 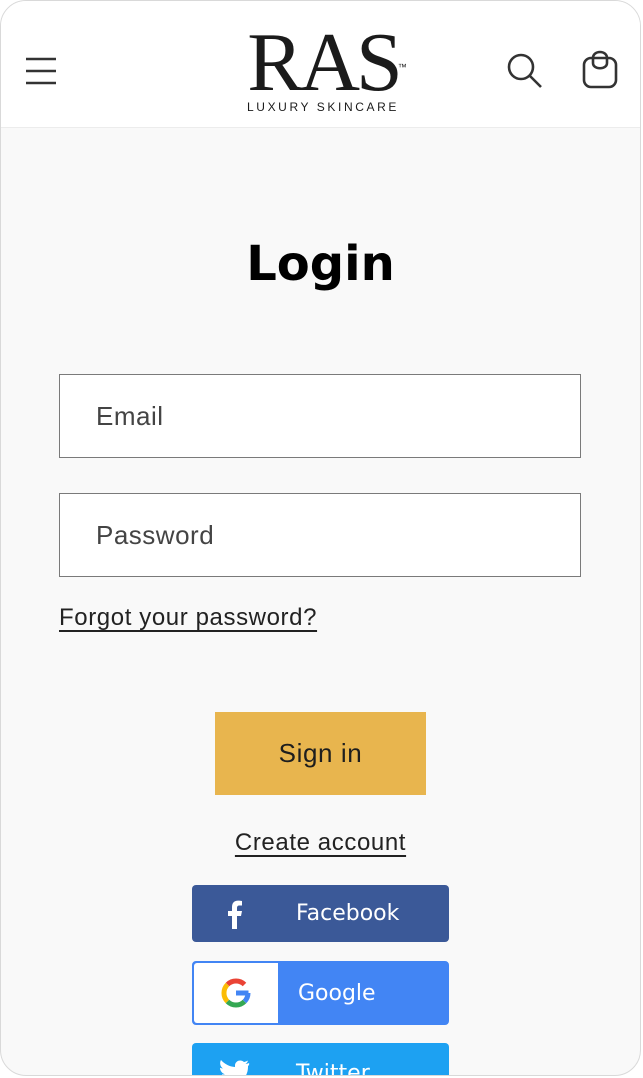 What do you see at coordinates (600, 69) in the screenshot?
I see `cart-icon` at bounding box center [600, 69].